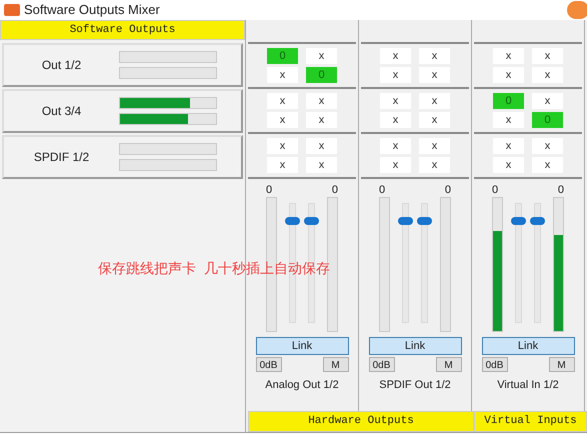 Image resolution: width=587 pixels, height=447 pixels. What do you see at coordinates (92, 10) in the screenshot?
I see `window-title: Software Outputs Mixer` at bounding box center [92, 10].